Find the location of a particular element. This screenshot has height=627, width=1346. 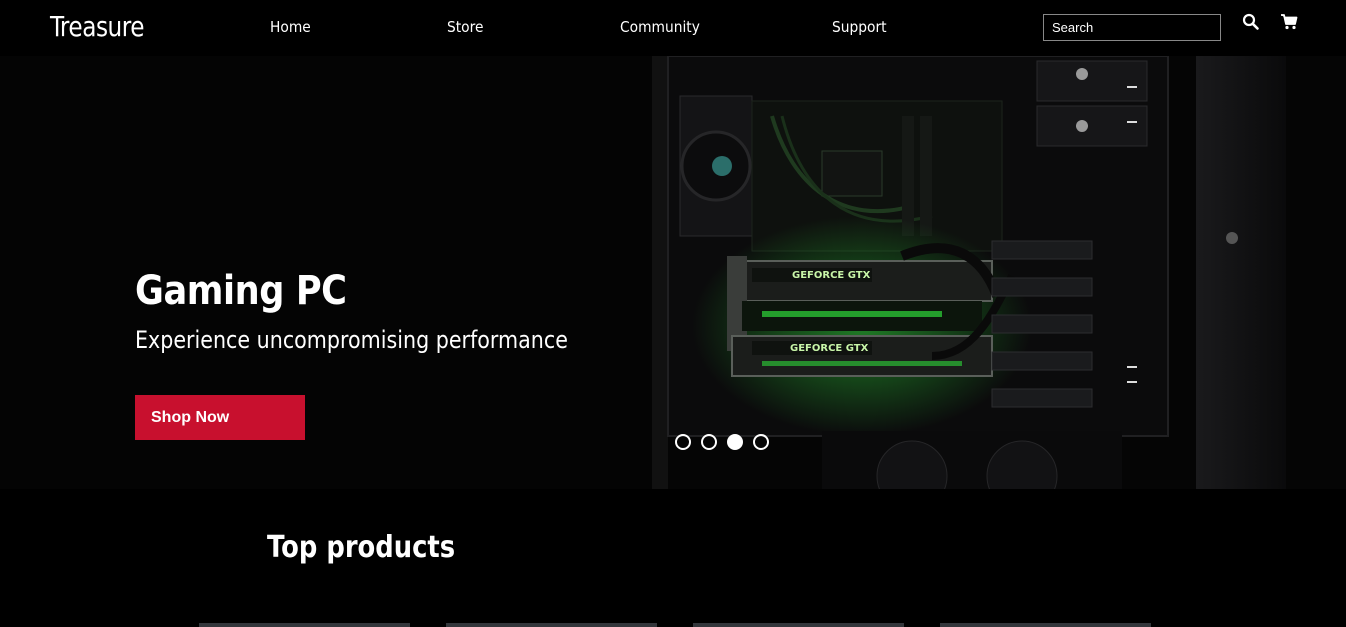

site-logo: Treasure is located at coordinates (97, 26).